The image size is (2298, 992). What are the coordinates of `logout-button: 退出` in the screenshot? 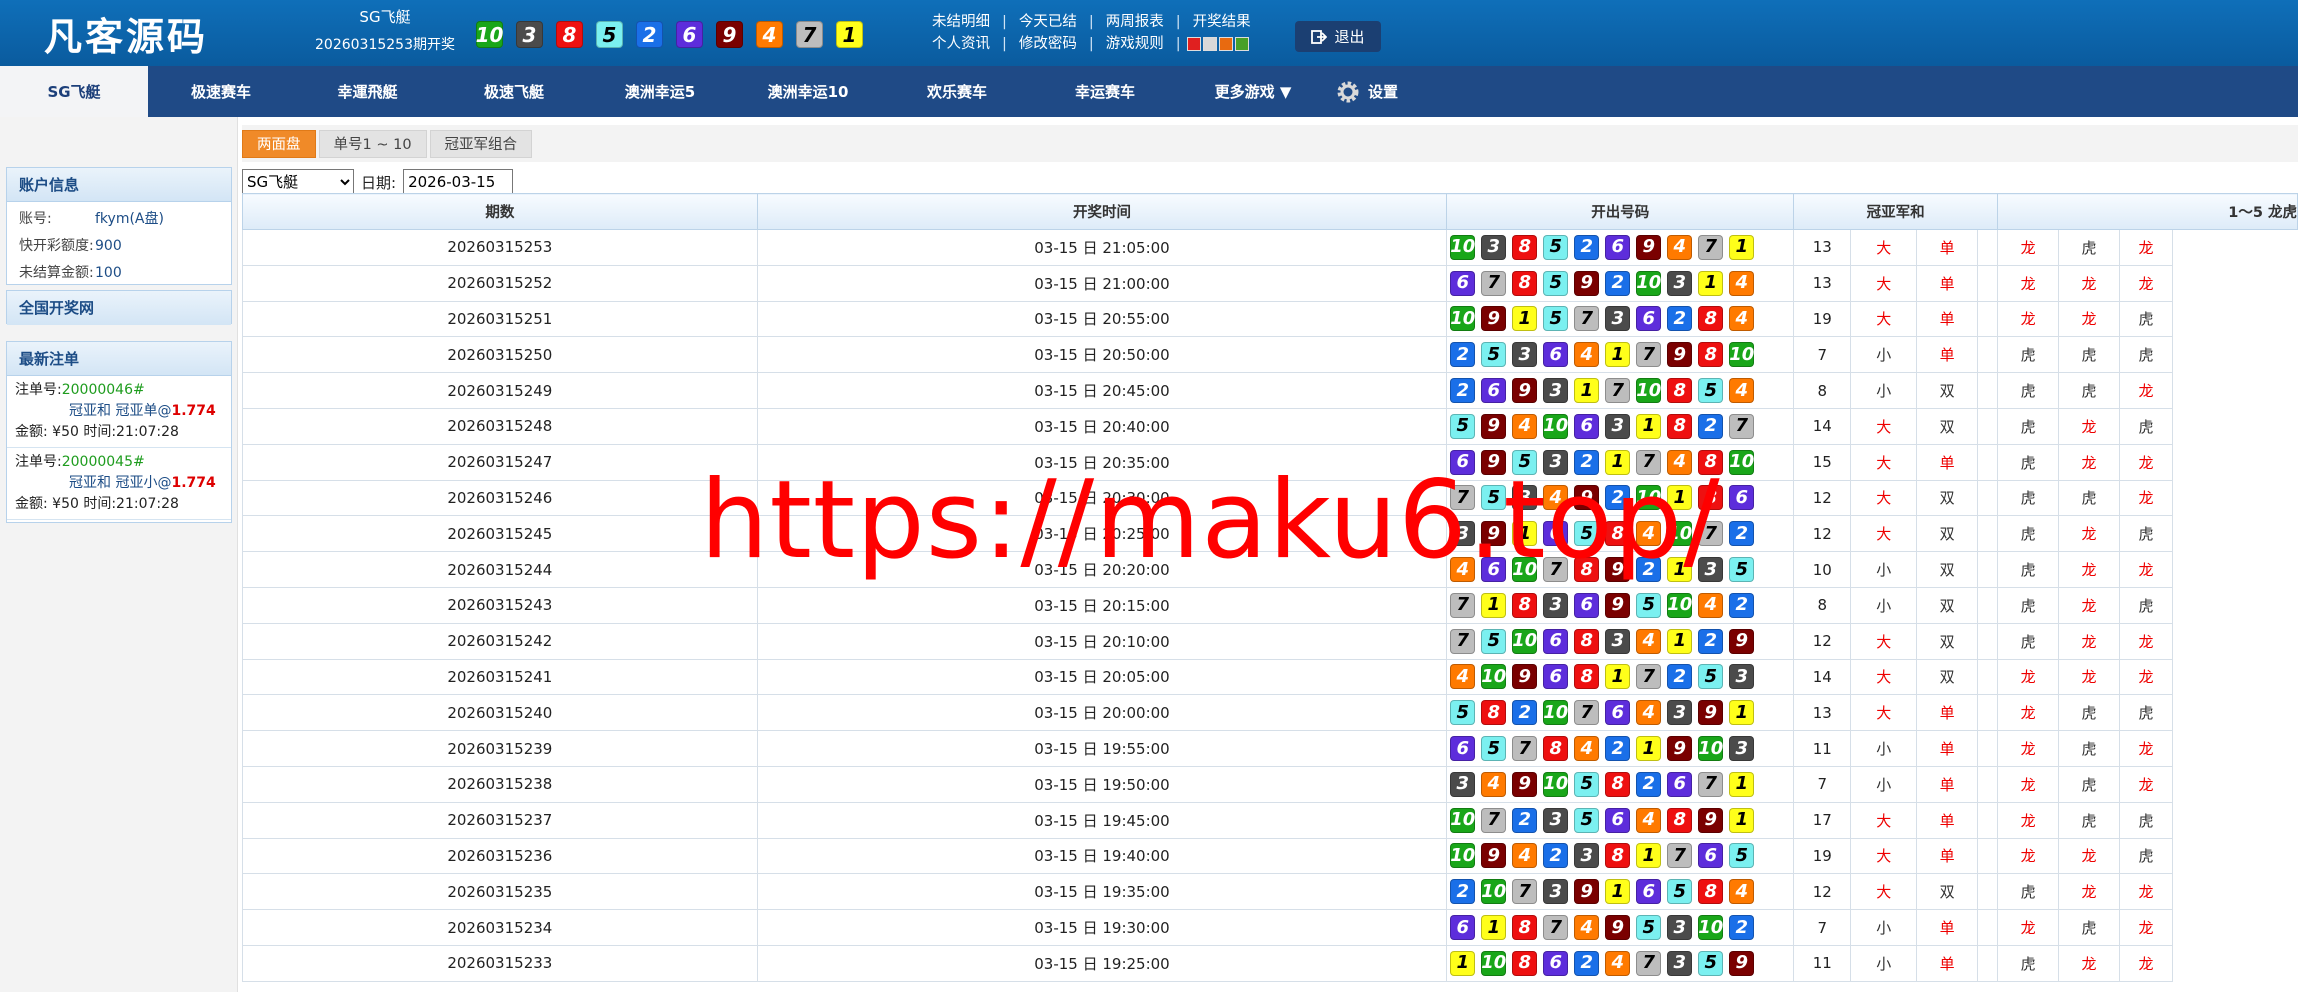 It's located at (1338, 36).